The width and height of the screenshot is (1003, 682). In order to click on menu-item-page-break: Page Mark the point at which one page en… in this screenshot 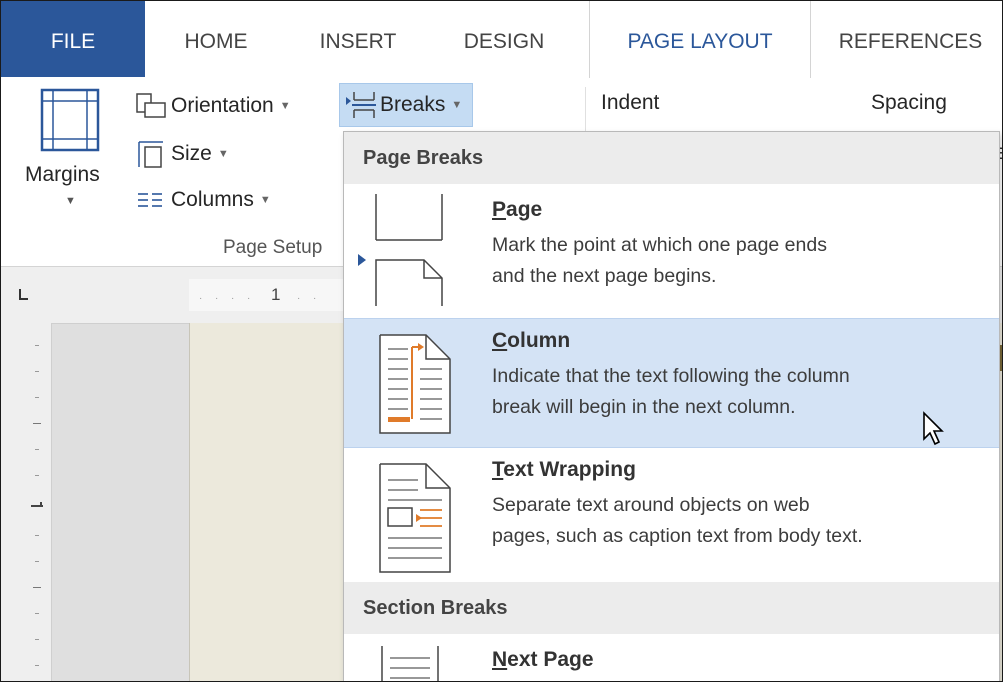, I will do `click(671, 253)`.